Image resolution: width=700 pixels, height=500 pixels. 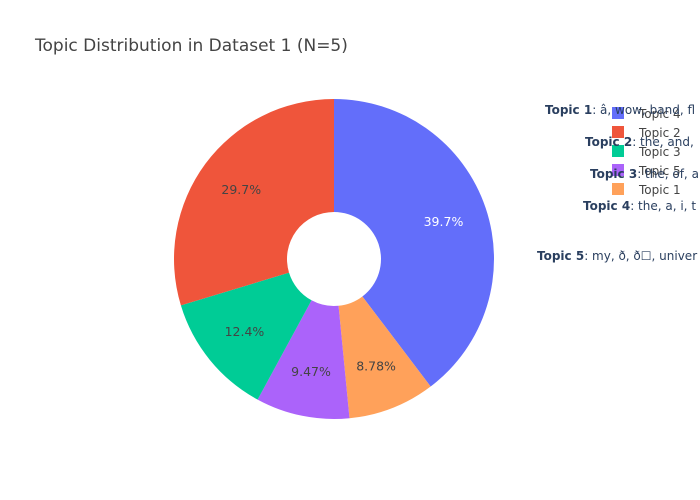 What do you see at coordinates (613, 174) in the screenshot?
I see `annotation-topic-name: Topic 3` at bounding box center [613, 174].